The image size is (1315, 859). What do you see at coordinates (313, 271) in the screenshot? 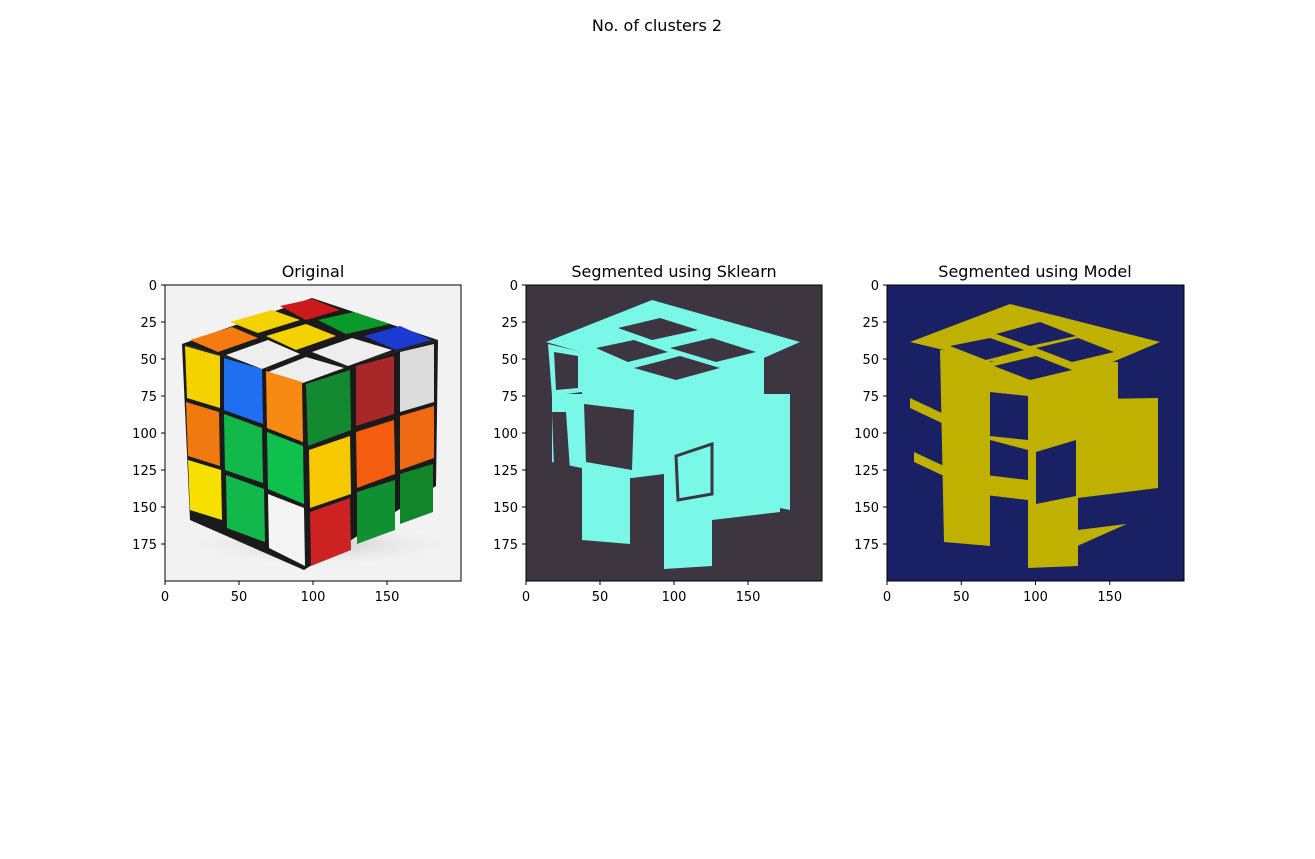
I see `panel-title: Original` at bounding box center [313, 271].